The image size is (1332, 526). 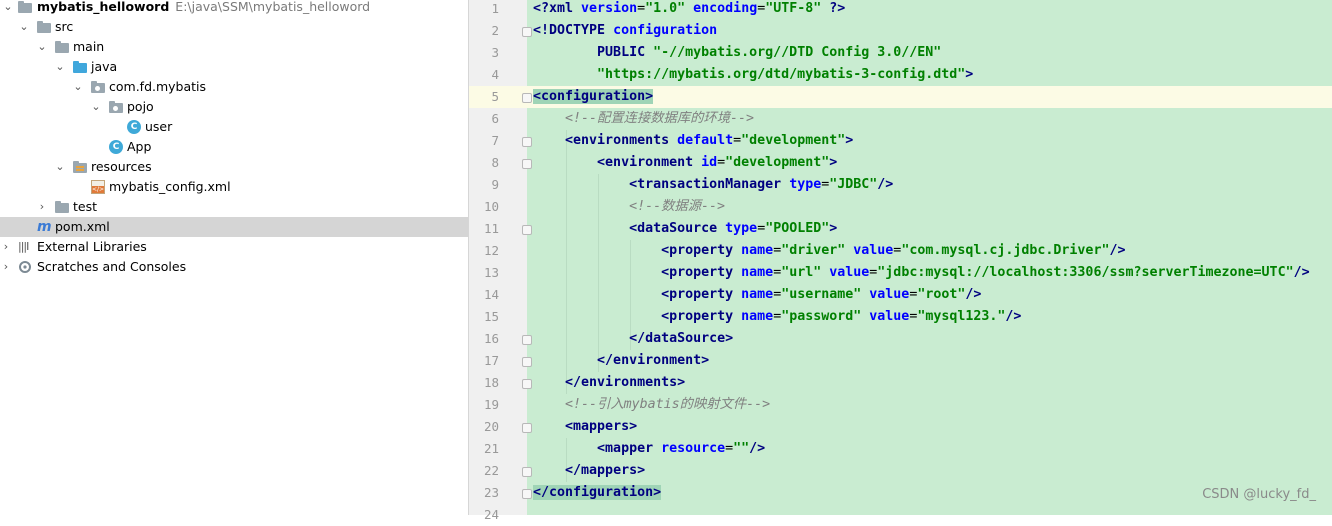 I want to click on tree-item-scratches: › Scratches and Consoles, so click(x=234, y=267).